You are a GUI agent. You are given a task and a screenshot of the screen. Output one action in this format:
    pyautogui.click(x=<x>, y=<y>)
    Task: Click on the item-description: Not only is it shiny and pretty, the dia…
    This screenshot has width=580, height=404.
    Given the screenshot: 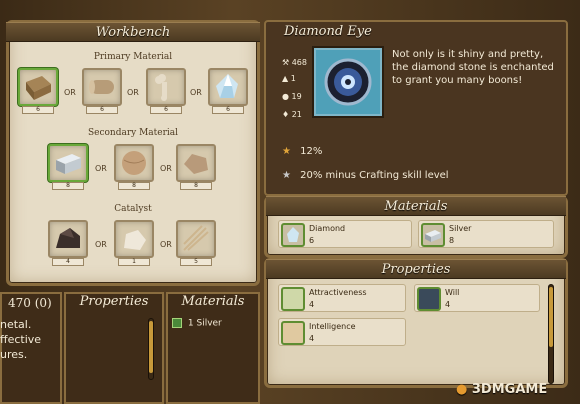 What is the action you would take?
    pyautogui.click(x=473, y=67)
    